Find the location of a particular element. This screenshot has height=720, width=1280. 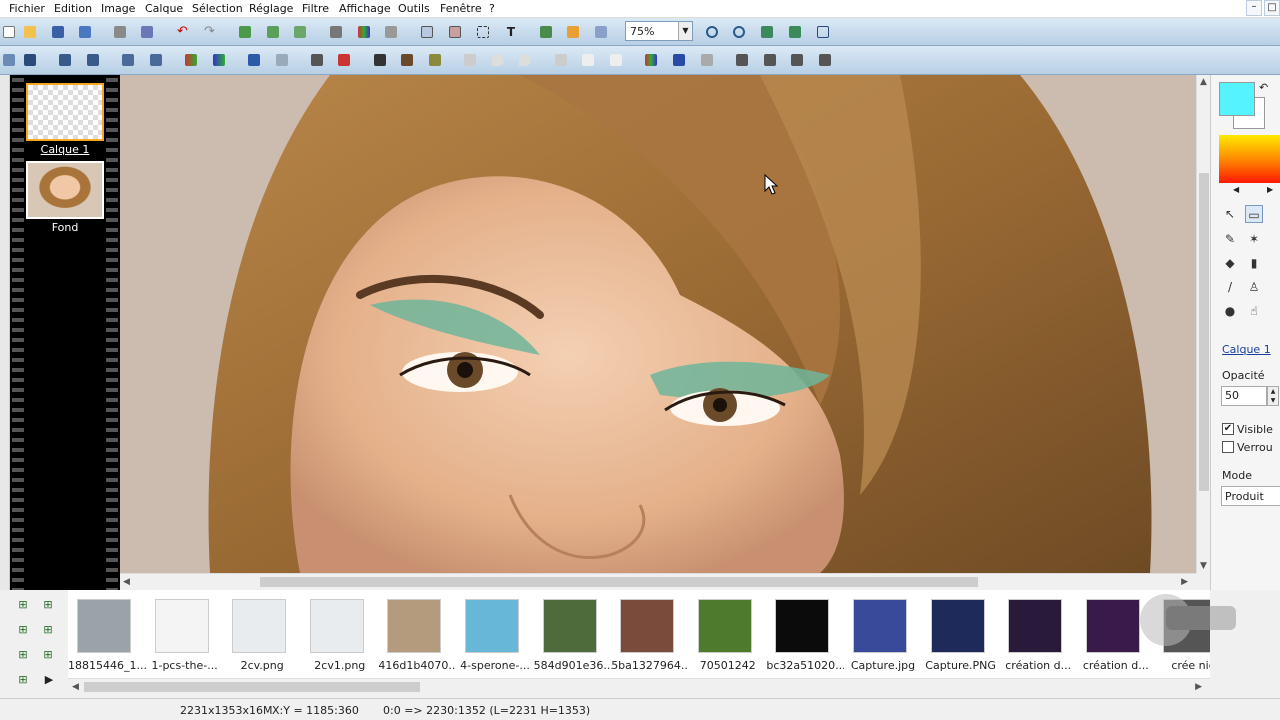

emboss-icon is located at coordinates (588, 60).